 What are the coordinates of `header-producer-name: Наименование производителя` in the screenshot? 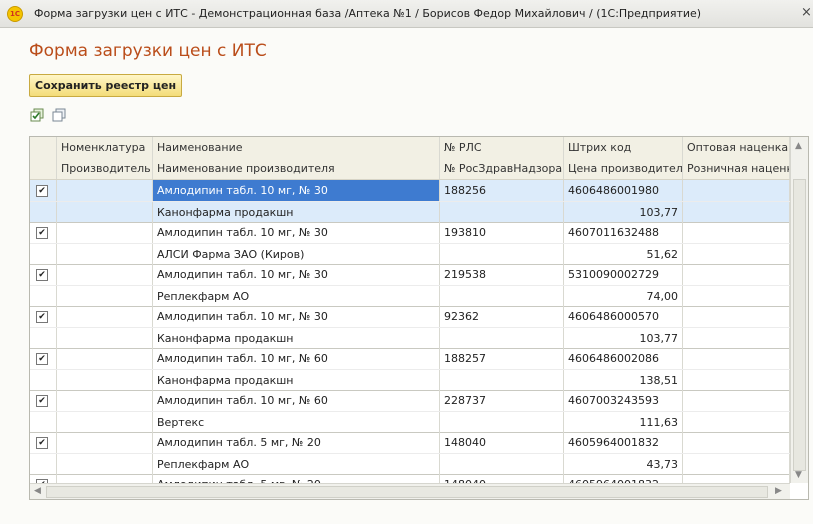 It's located at (296, 168).